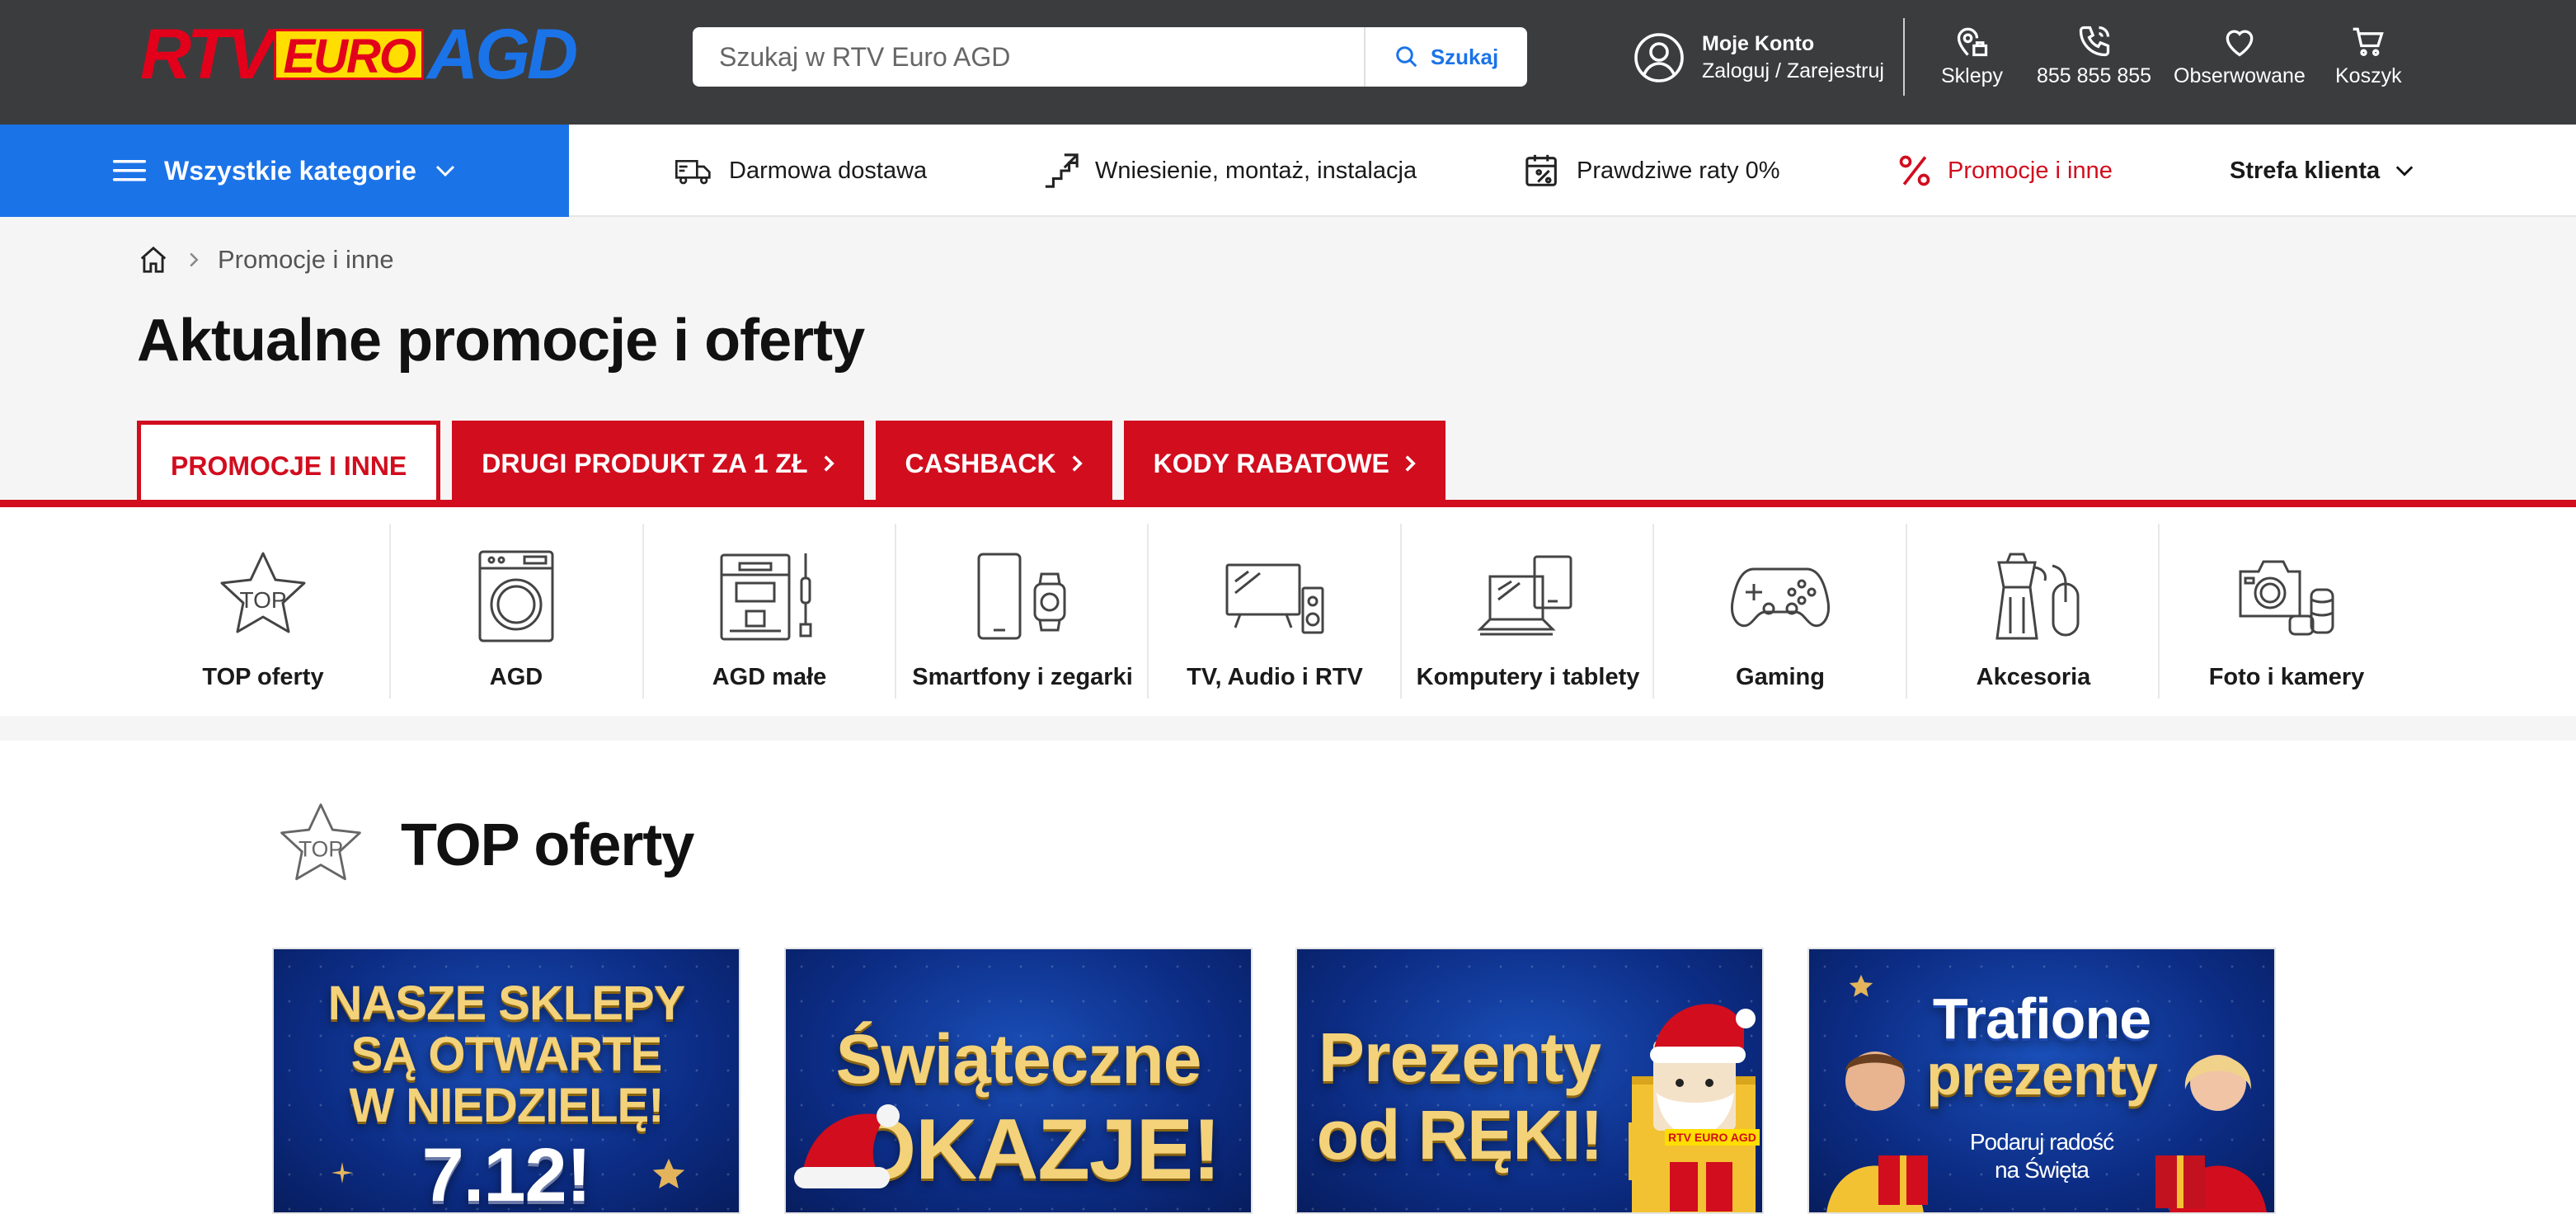 The width and height of the screenshot is (2576, 1214). What do you see at coordinates (306, 260) in the screenshot?
I see `breadcrumb-current: Promocje i inne` at bounding box center [306, 260].